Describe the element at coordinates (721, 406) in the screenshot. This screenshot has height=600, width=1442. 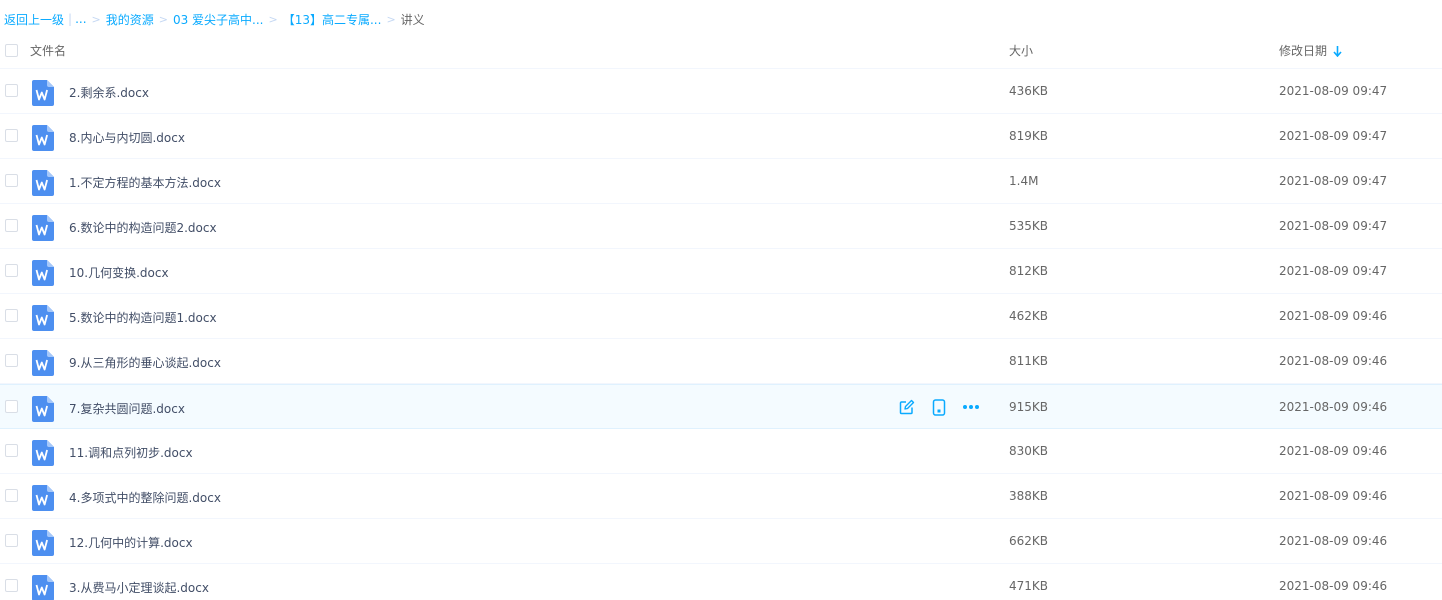
I see `file-row: 7.复杂共圆问题.docx 915KB 2021-08-09 09:46` at that location.